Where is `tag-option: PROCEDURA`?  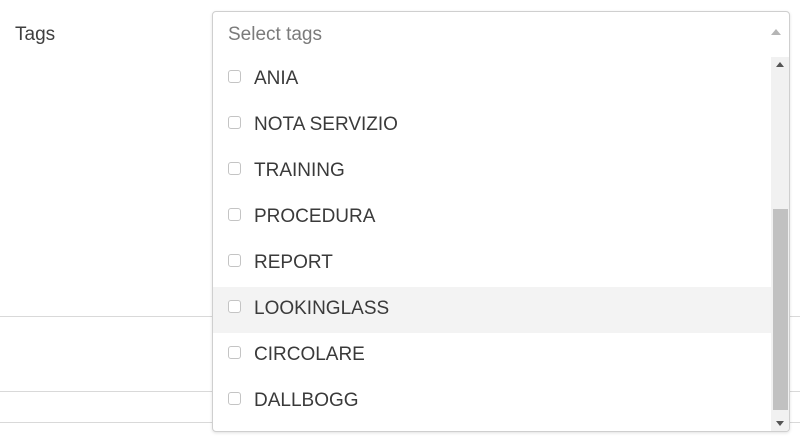
tag-option: PROCEDURA is located at coordinates (492, 218).